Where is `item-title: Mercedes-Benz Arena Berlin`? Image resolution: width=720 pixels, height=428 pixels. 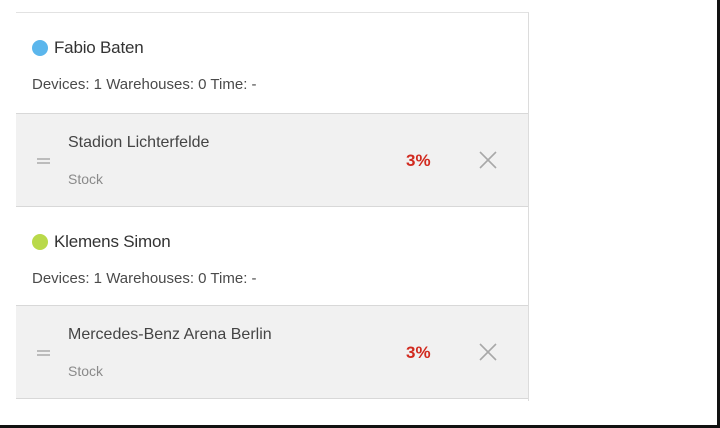
item-title: Mercedes-Benz Arena Berlin is located at coordinates (170, 334).